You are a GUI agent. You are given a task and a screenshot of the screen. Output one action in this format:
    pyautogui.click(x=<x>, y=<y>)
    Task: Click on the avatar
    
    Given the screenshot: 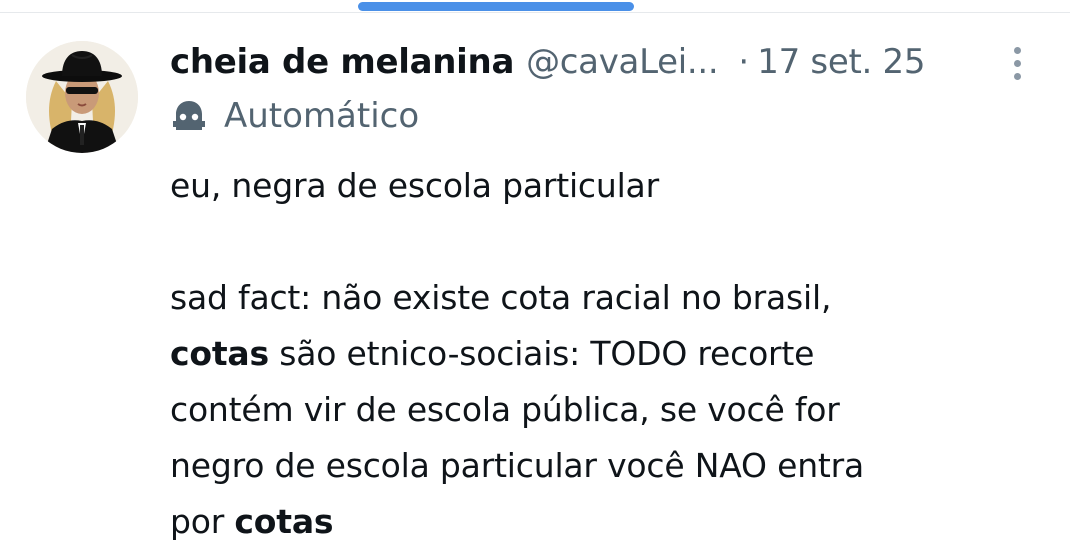 What is the action you would take?
    pyautogui.click(x=82, y=97)
    